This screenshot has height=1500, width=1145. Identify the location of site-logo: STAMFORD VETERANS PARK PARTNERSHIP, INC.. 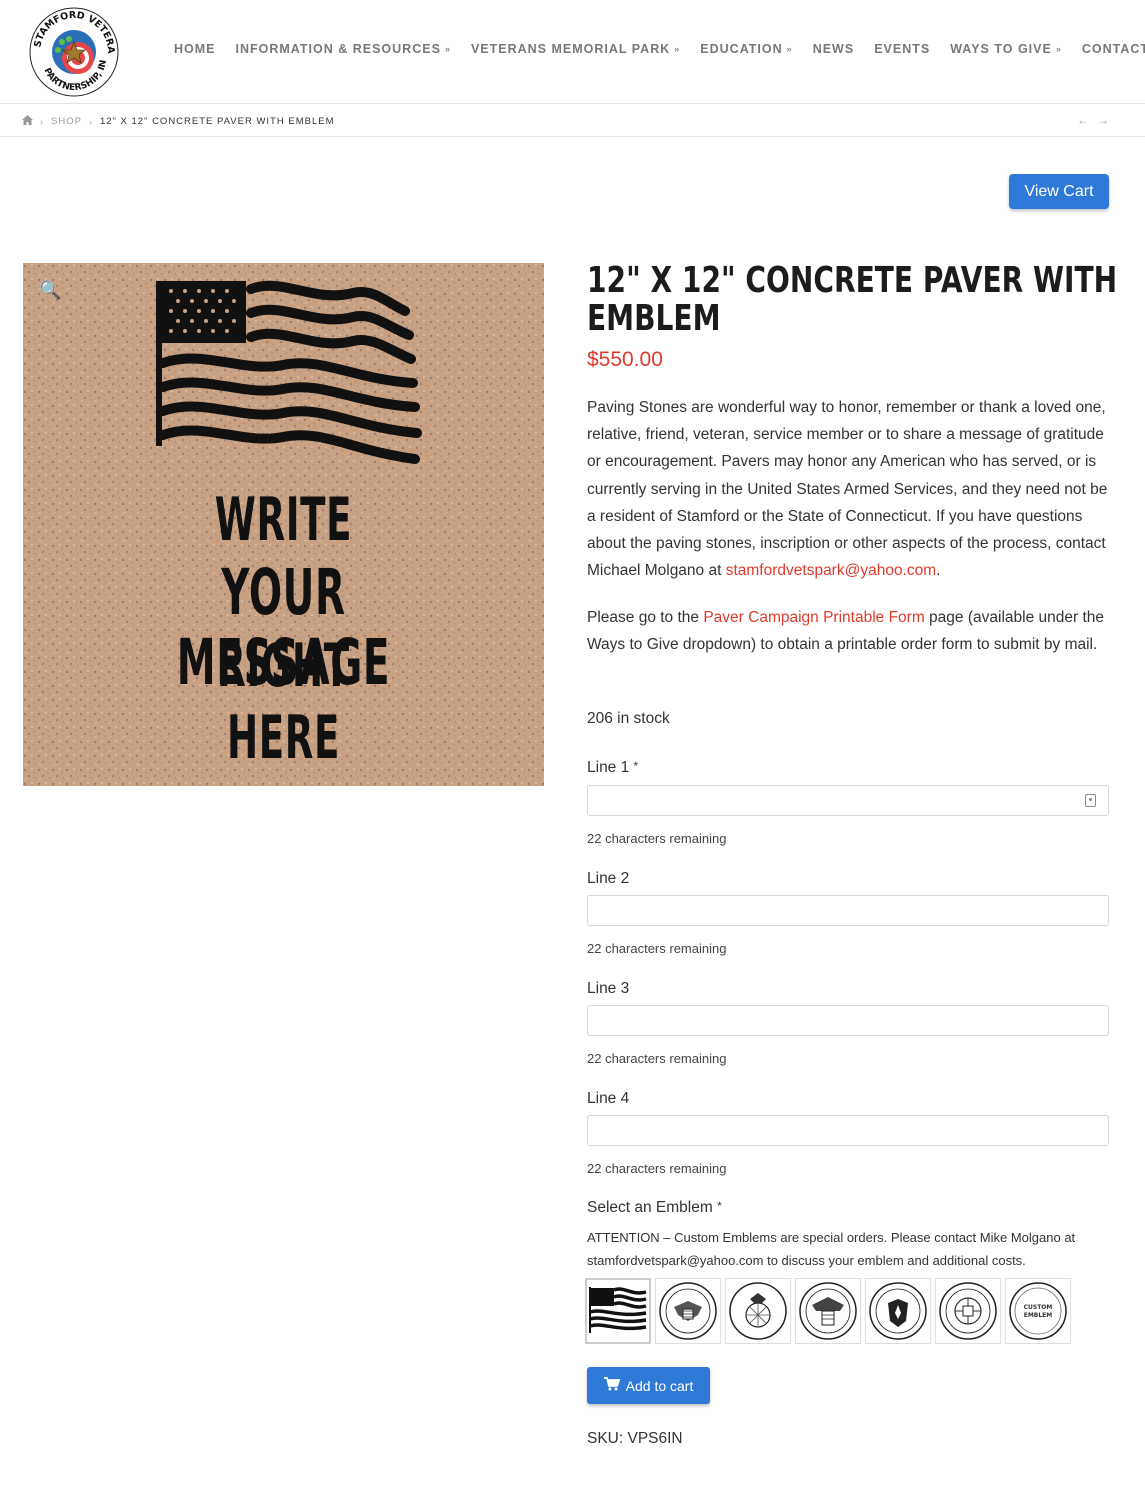
(72, 49).